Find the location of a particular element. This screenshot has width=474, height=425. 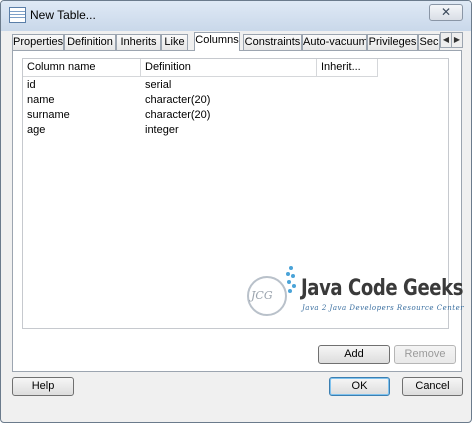

logo-dots-icon is located at coordinates (290, 281).